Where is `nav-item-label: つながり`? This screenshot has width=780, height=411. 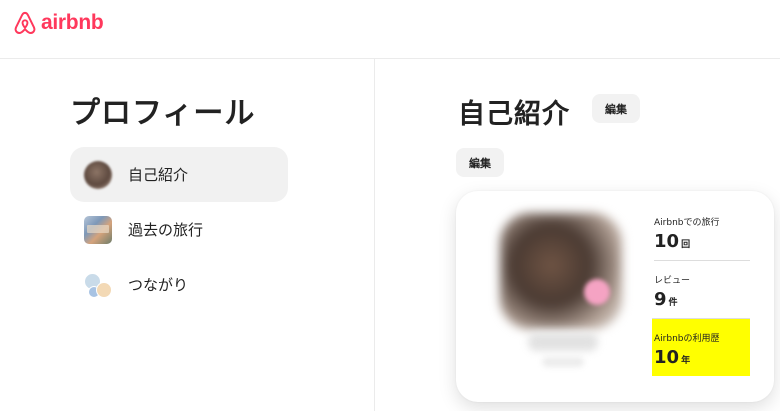
nav-item-label: つながり is located at coordinates (158, 285).